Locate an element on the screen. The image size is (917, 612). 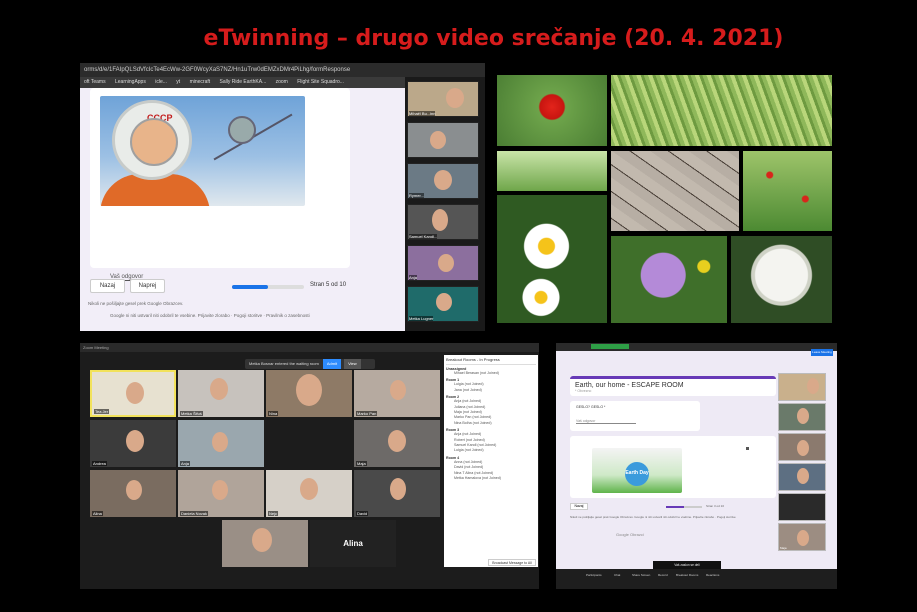
video-column: Maja is located at coordinates (802, 465).